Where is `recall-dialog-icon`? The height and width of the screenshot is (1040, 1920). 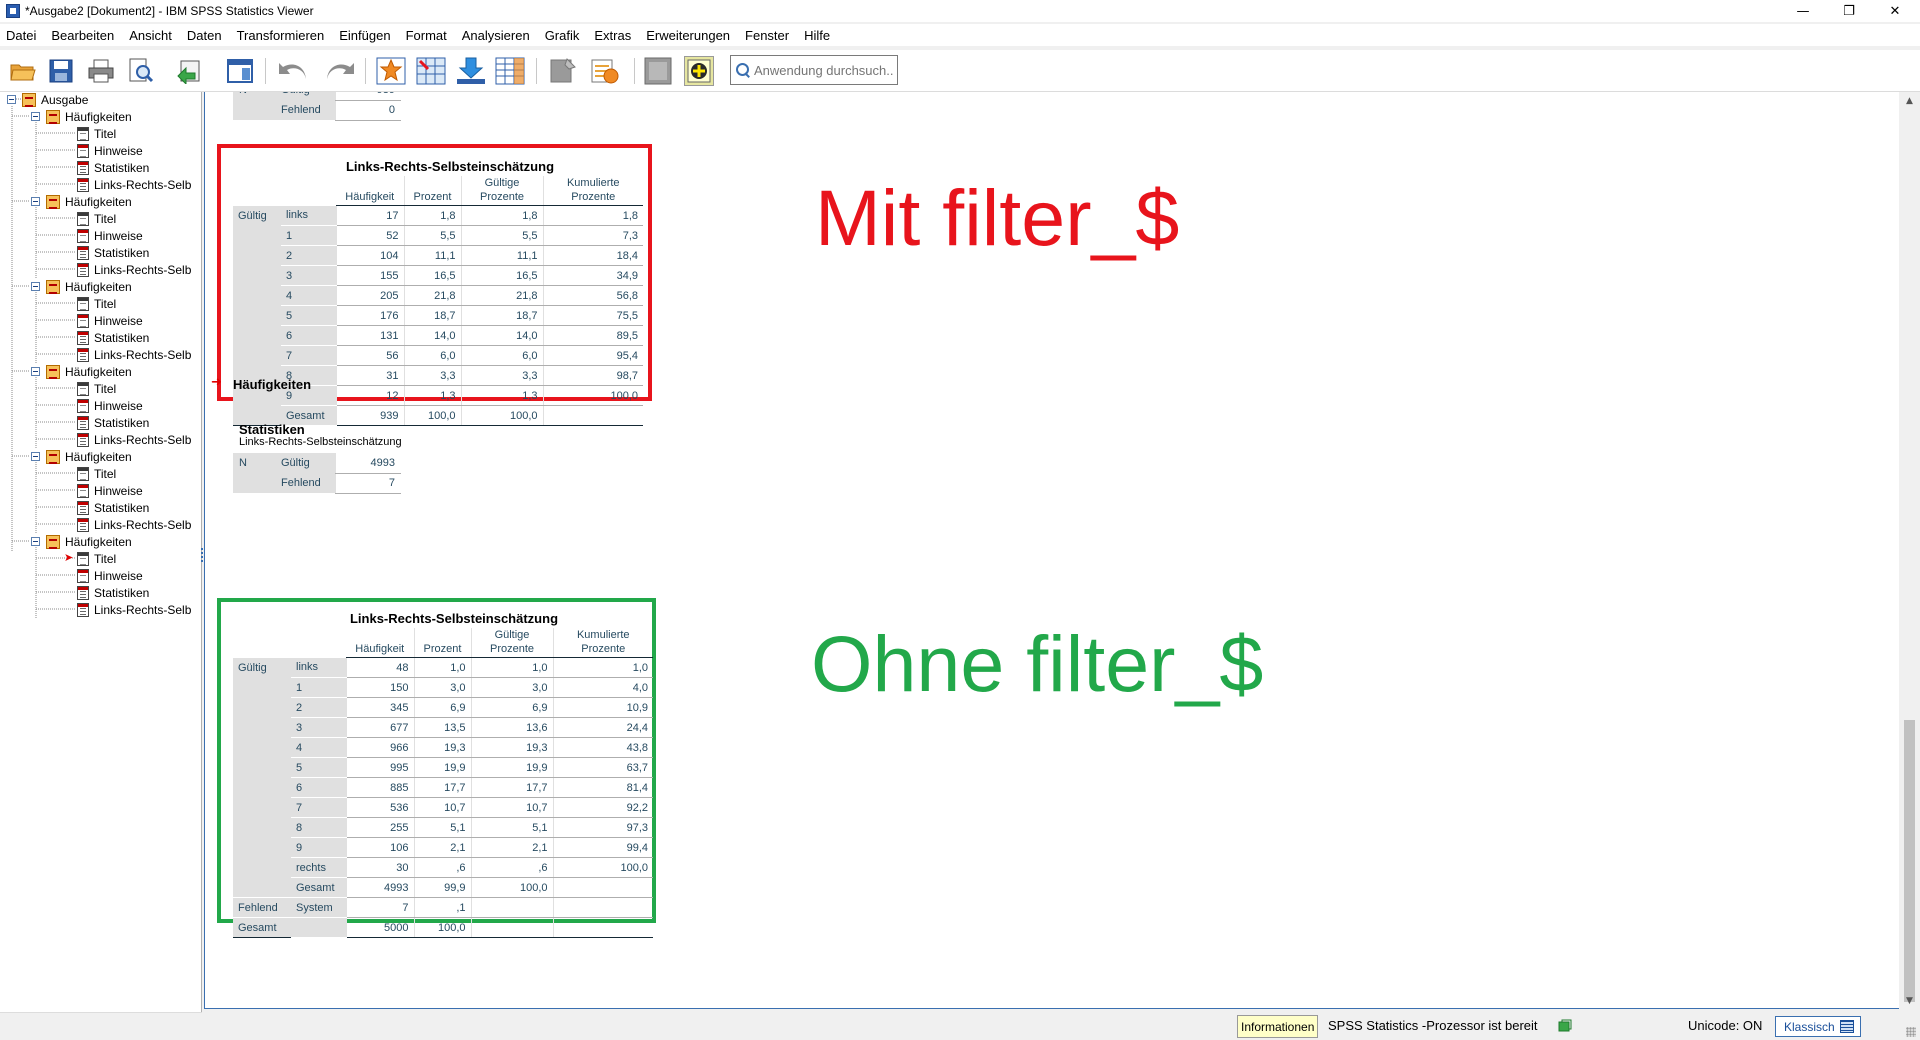
recall-dialog-icon is located at coordinates (240, 71).